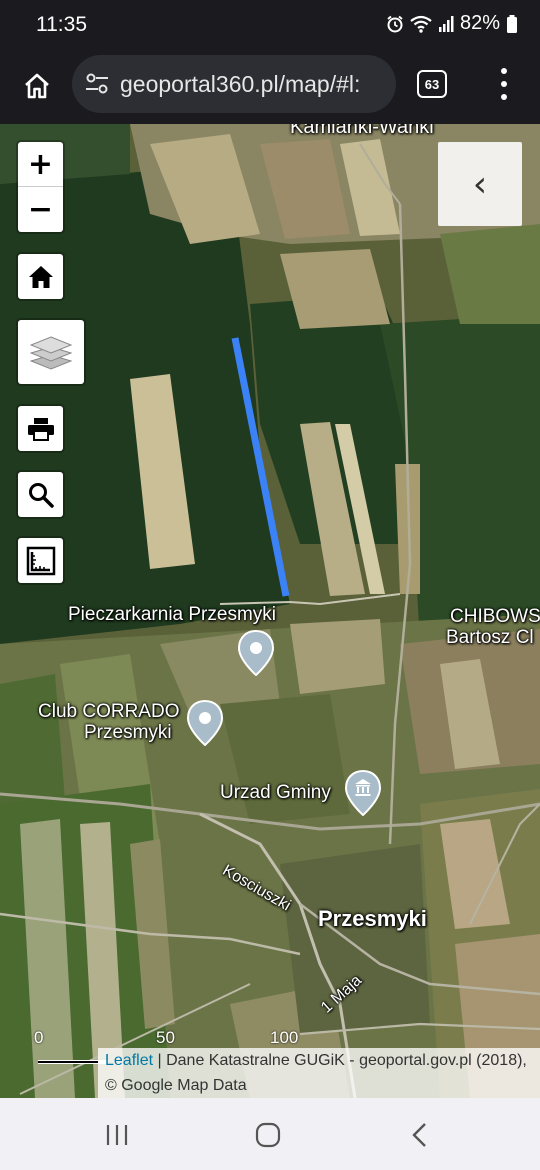  Describe the element at coordinates (432, 84) in the screenshot. I see `tabs-icon: 63` at that location.